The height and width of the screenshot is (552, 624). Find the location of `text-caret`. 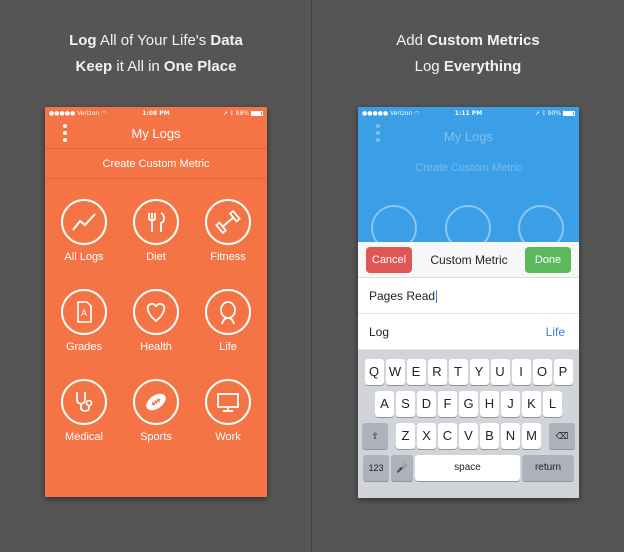

text-caret is located at coordinates (437, 297).